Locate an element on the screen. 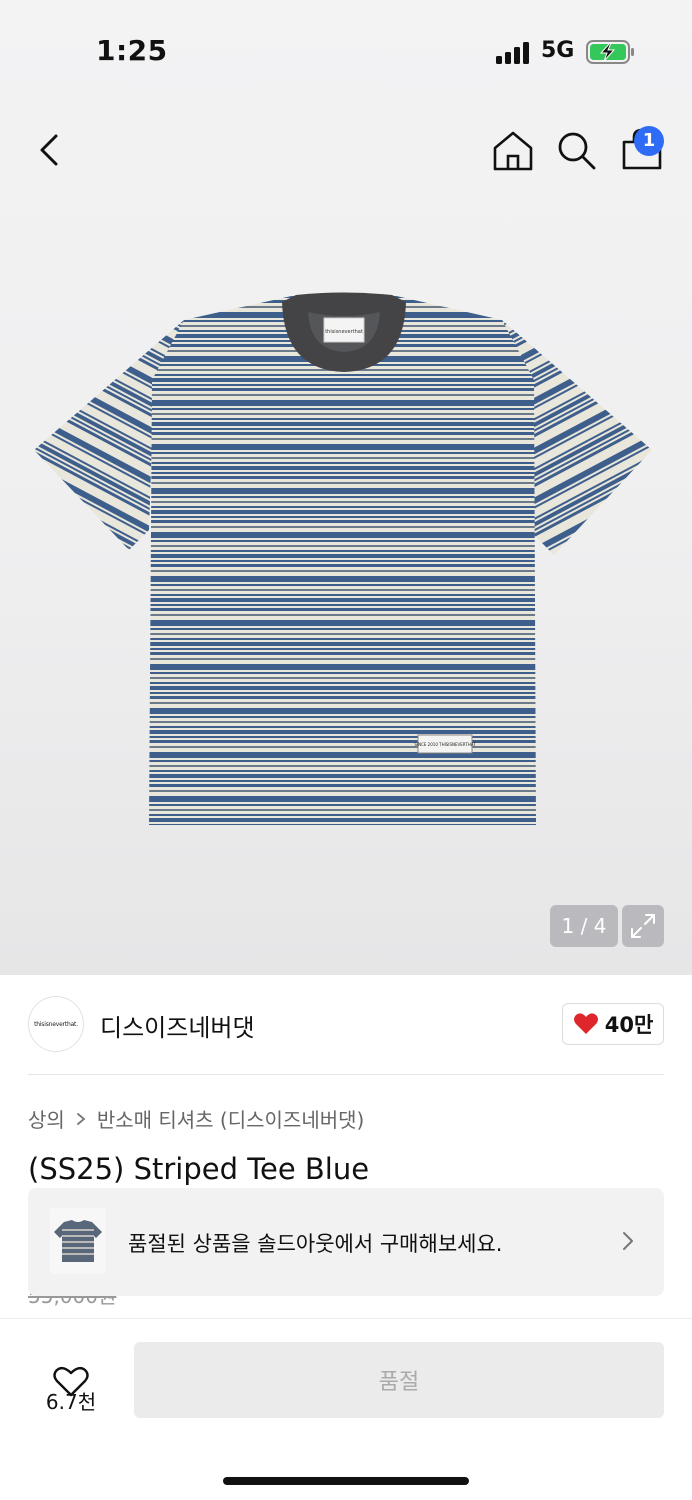 The image size is (692, 1500). expand-icon is located at coordinates (643, 926).